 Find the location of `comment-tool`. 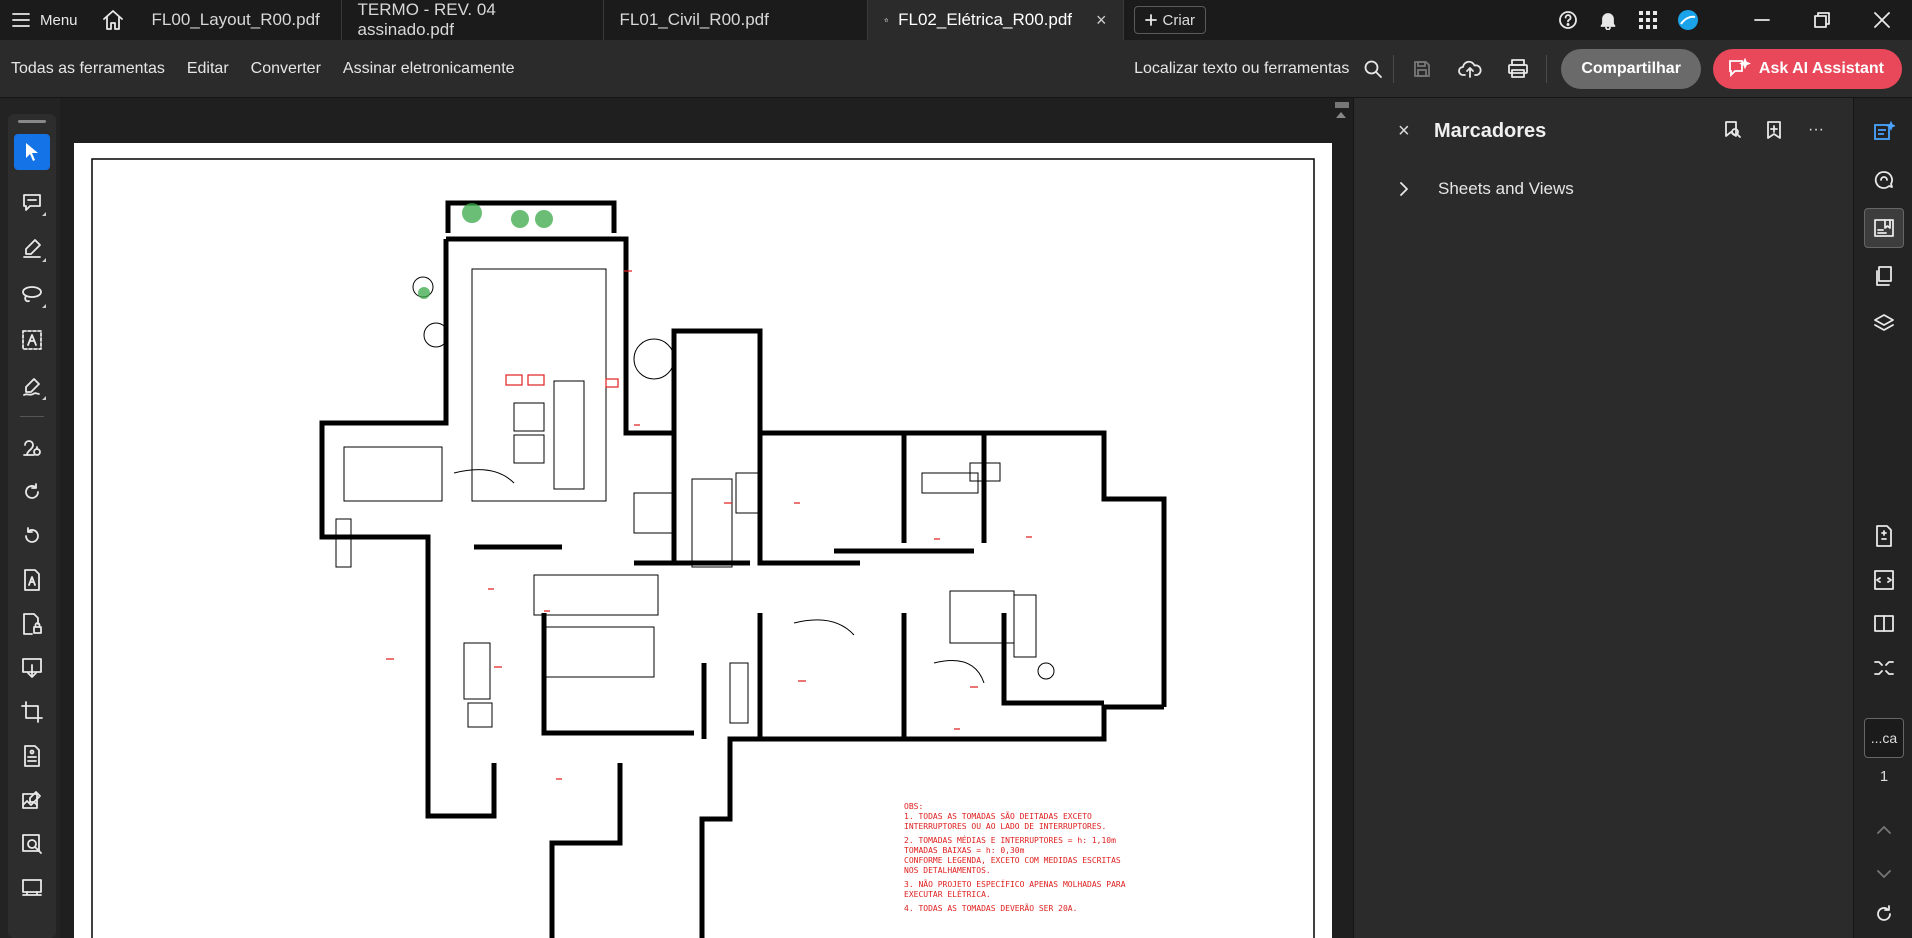

comment-tool is located at coordinates (32, 202).